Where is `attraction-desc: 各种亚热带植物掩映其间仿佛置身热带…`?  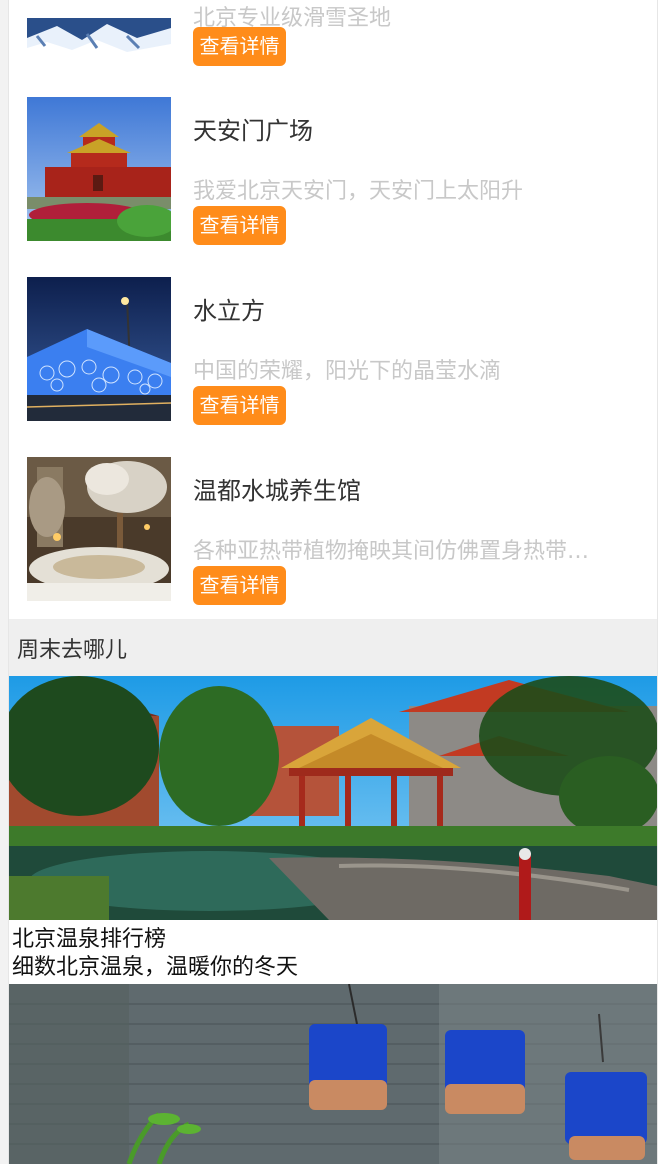
attraction-desc: 各种亚热带植物掩映其间仿佛置身热带… is located at coordinates (391, 551).